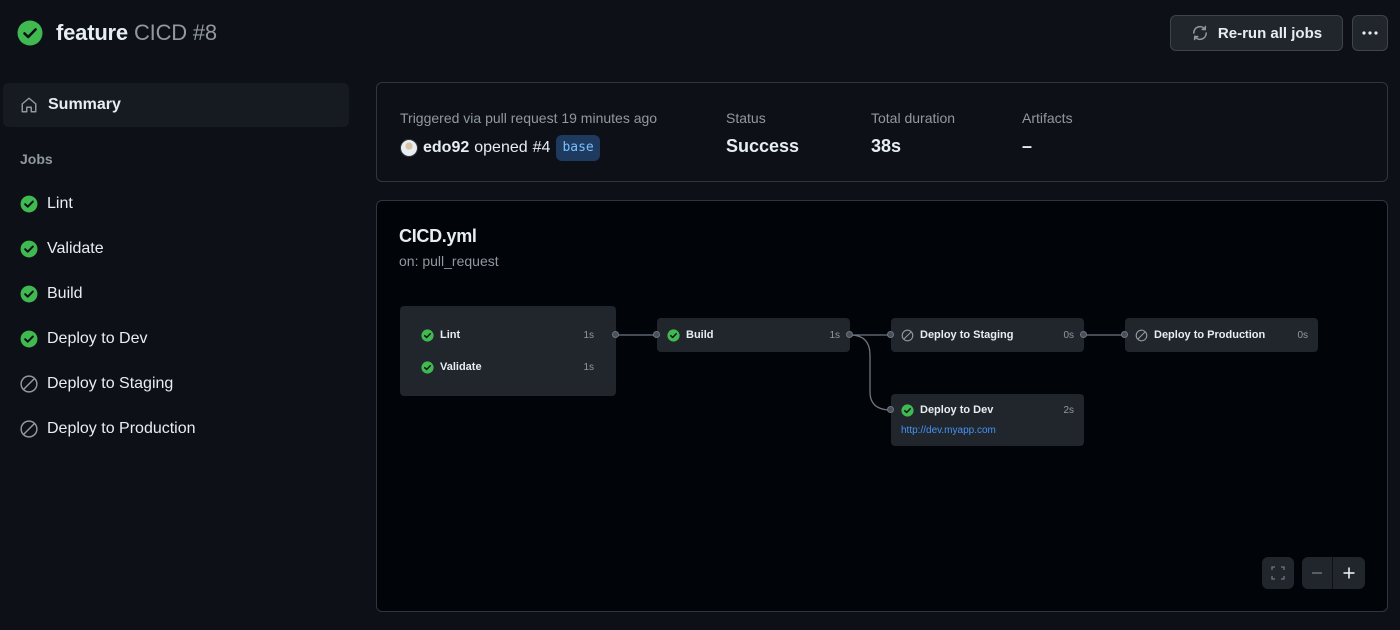 The image size is (1400, 630). I want to click on graph-node-deploy-dev: Deploy to Dev 2s, so click(987, 410).